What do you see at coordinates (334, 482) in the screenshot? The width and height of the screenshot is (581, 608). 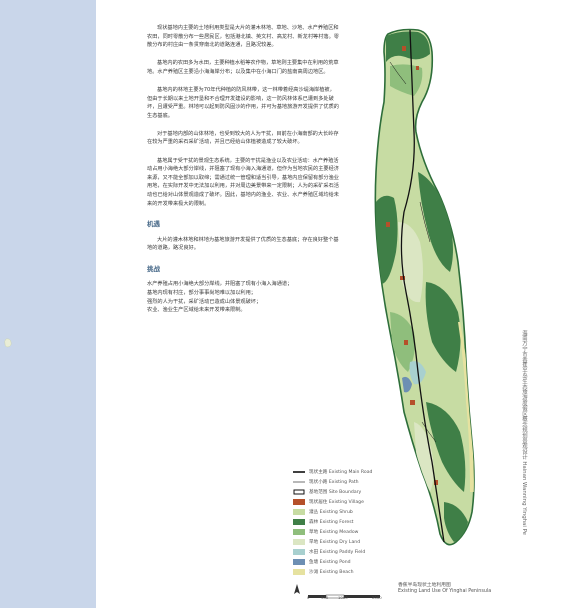 I see `legend-label: 现状小路 Existing Path` at bounding box center [334, 482].